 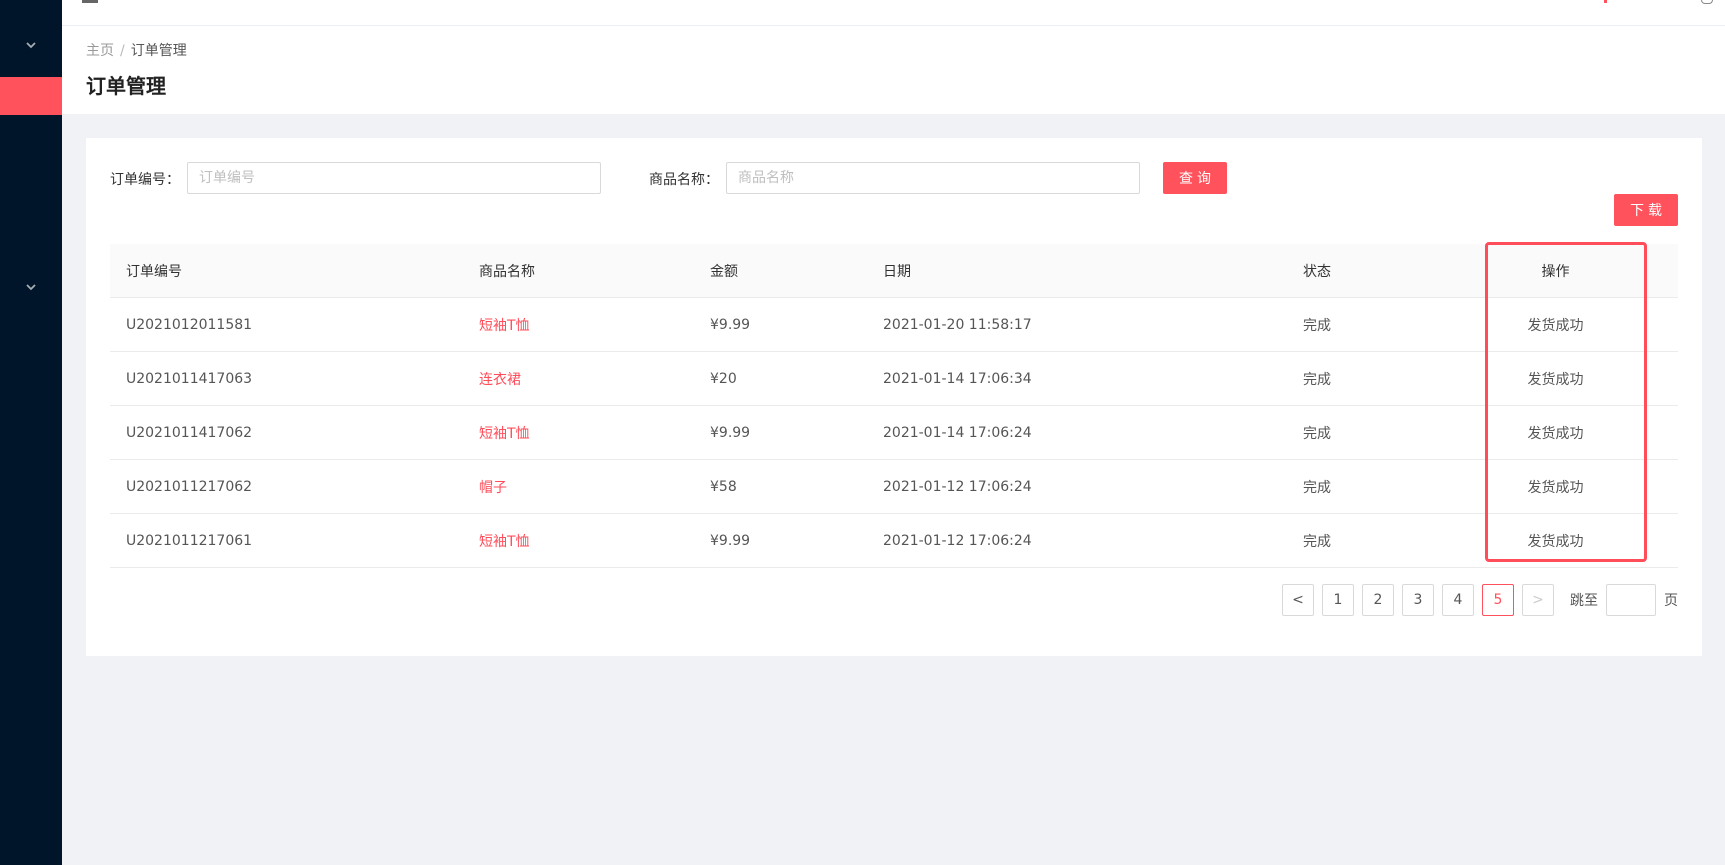 What do you see at coordinates (957, 432) in the screenshot?
I see `date-cell: 2021-01-14 17:06:24` at bounding box center [957, 432].